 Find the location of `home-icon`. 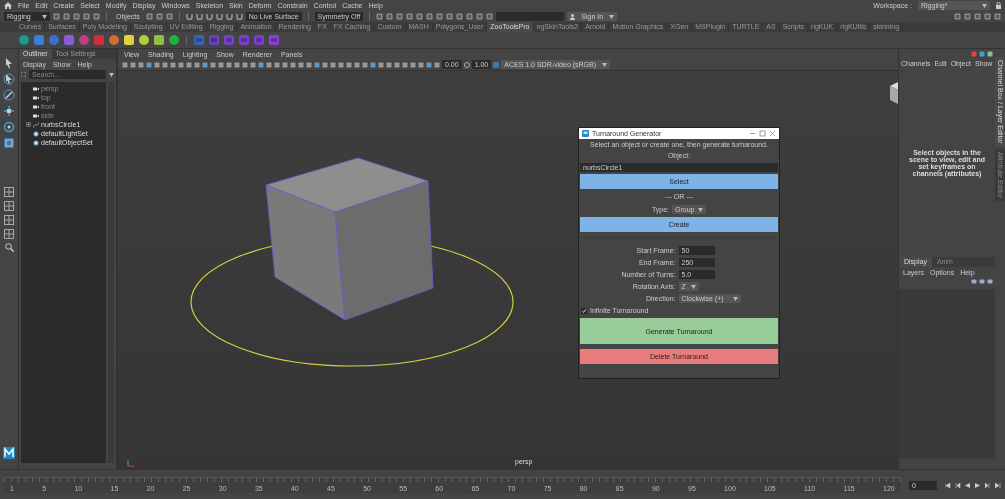

home-icon is located at coordinates (8, 5).